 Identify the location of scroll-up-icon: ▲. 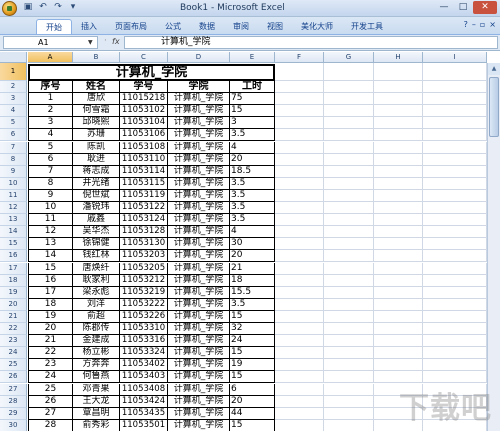
(494, 69).